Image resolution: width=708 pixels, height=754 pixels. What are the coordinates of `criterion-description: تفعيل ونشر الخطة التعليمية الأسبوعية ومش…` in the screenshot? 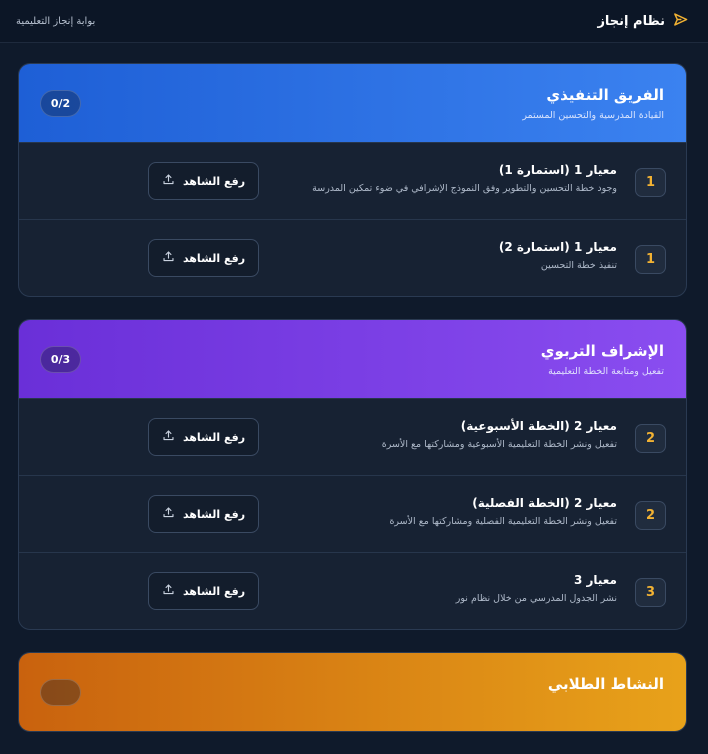 It's located at (499, 444).